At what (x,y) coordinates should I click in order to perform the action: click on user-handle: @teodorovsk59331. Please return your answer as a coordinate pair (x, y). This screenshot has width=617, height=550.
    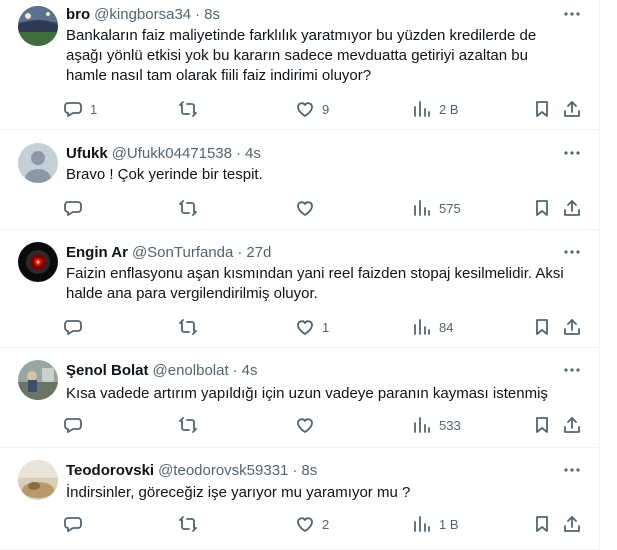
    Looking at the image, I should click on (223, 470).